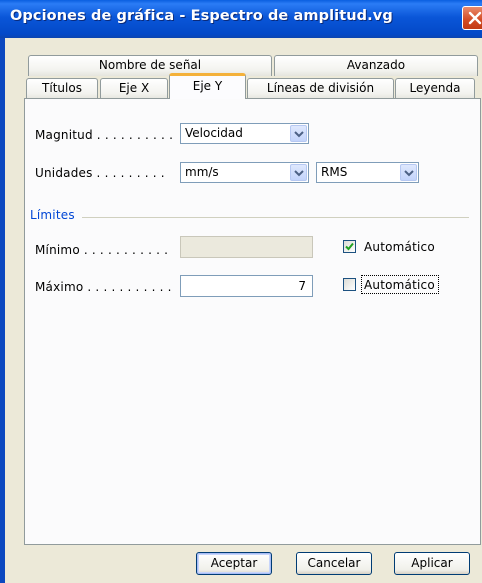  What do you see at coordinates (103, 287) in the screenshot?
I see `maximo-label: Máximo . . . . . . . . . . .` at bounding box center [103, 287].